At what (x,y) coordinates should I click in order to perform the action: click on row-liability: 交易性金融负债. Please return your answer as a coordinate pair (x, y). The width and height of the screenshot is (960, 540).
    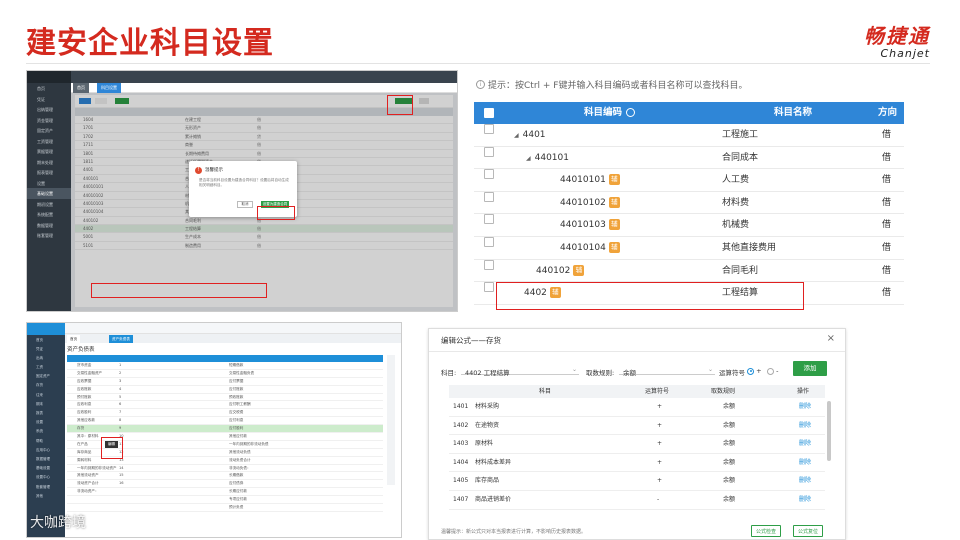
    Looking at the image, I should click on (242, 372).